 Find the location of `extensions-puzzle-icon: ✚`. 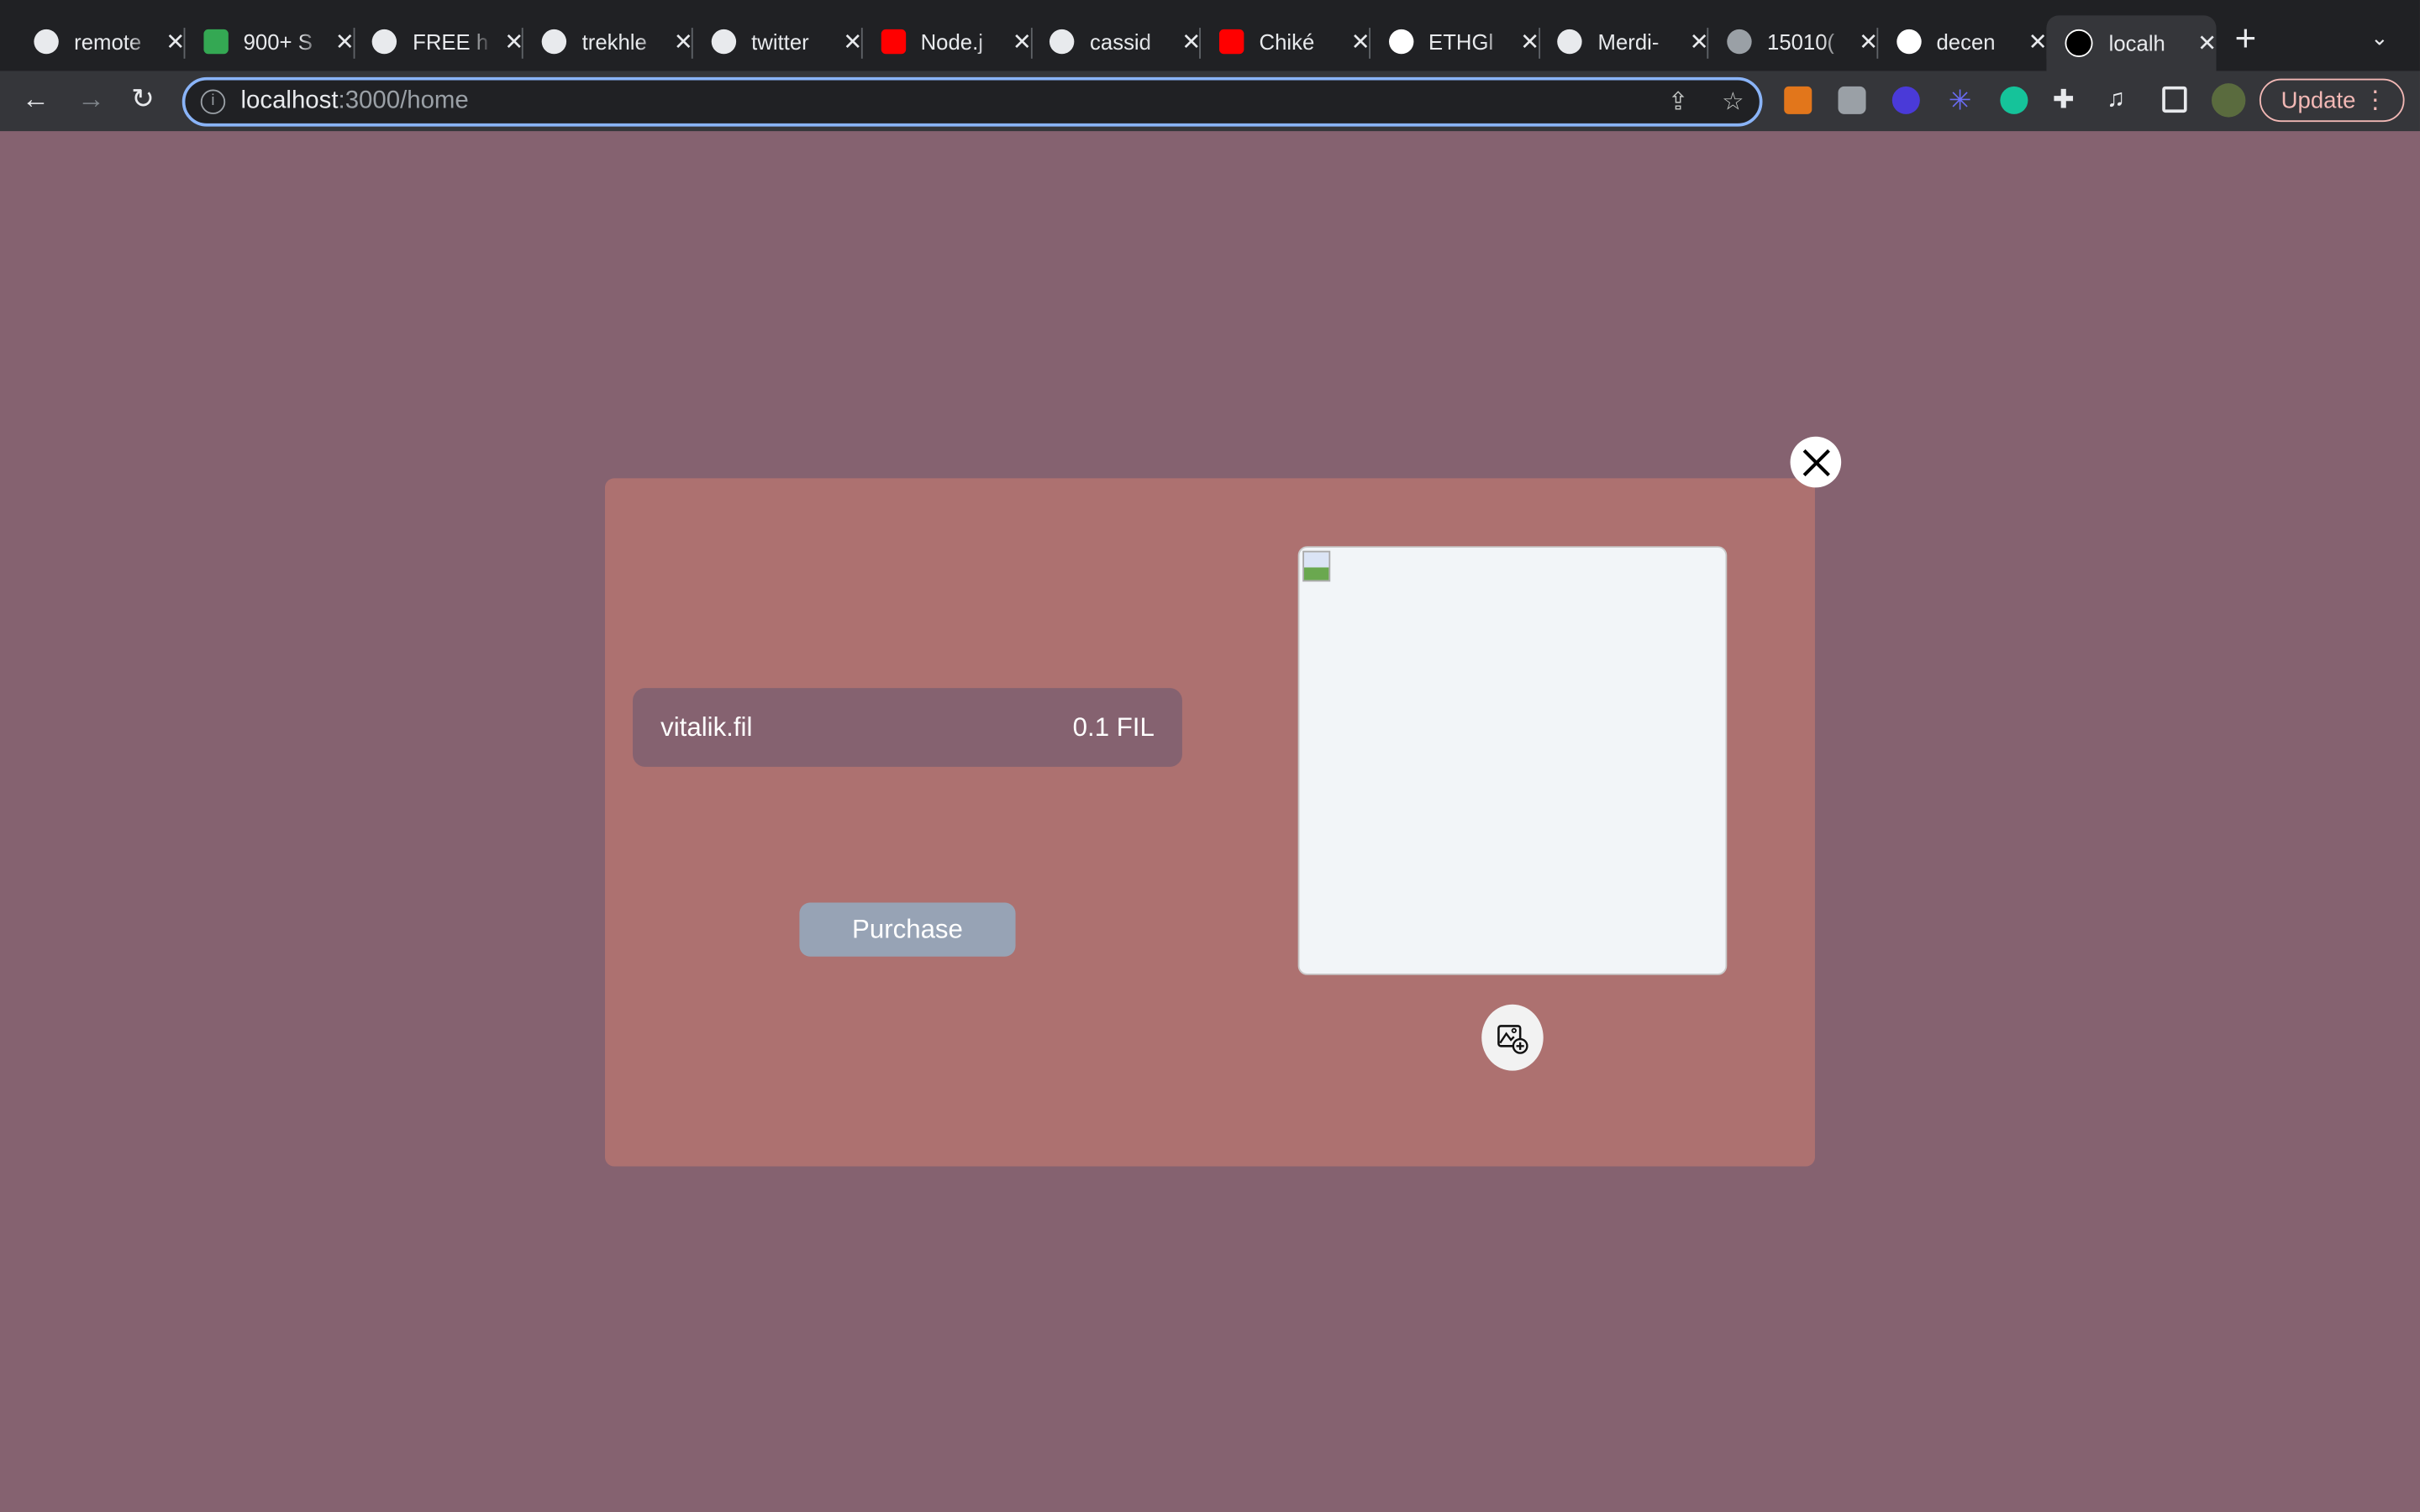

extensions-puzzle-icon: ✚ is located at coordinates (2067, 100).